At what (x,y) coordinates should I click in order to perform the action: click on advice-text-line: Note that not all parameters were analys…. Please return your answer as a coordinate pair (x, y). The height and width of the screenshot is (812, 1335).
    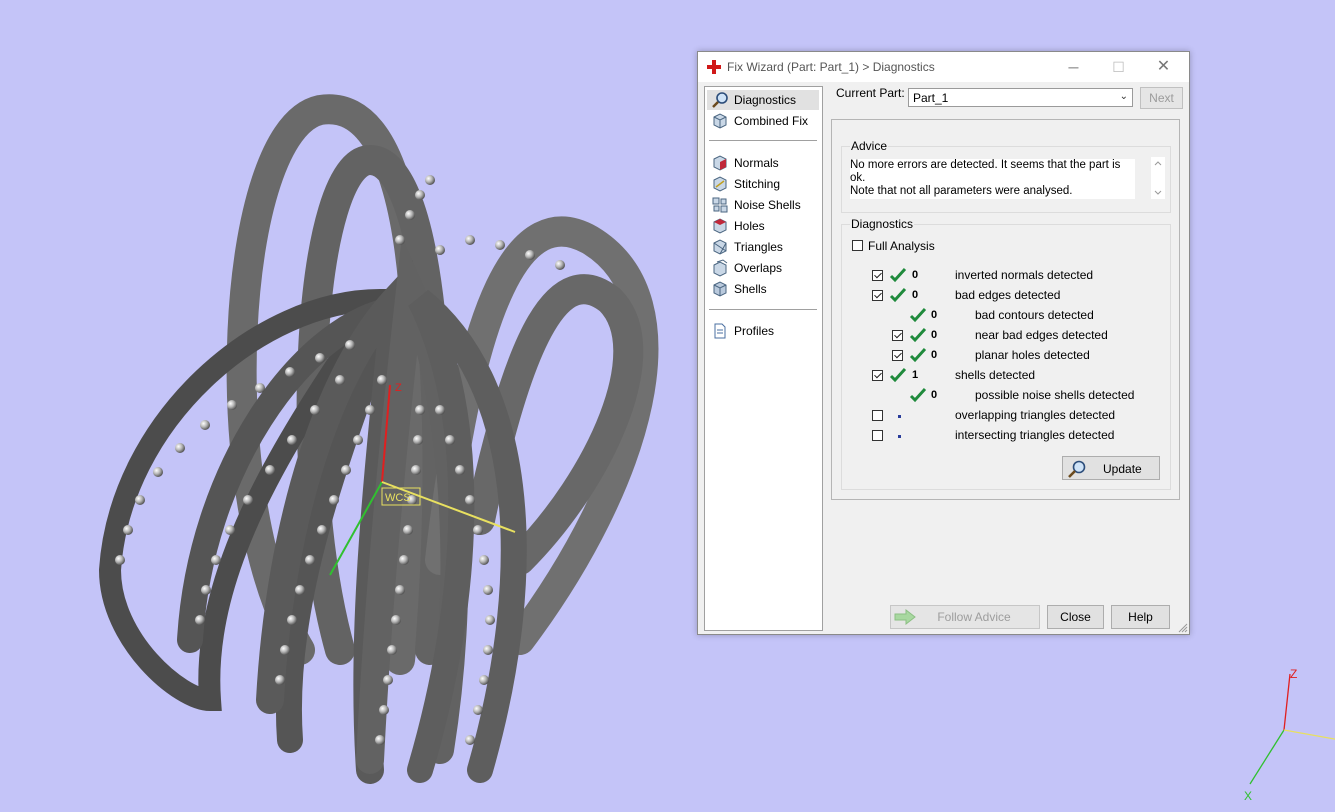
    Looking at the image, I should click on (961, 191).